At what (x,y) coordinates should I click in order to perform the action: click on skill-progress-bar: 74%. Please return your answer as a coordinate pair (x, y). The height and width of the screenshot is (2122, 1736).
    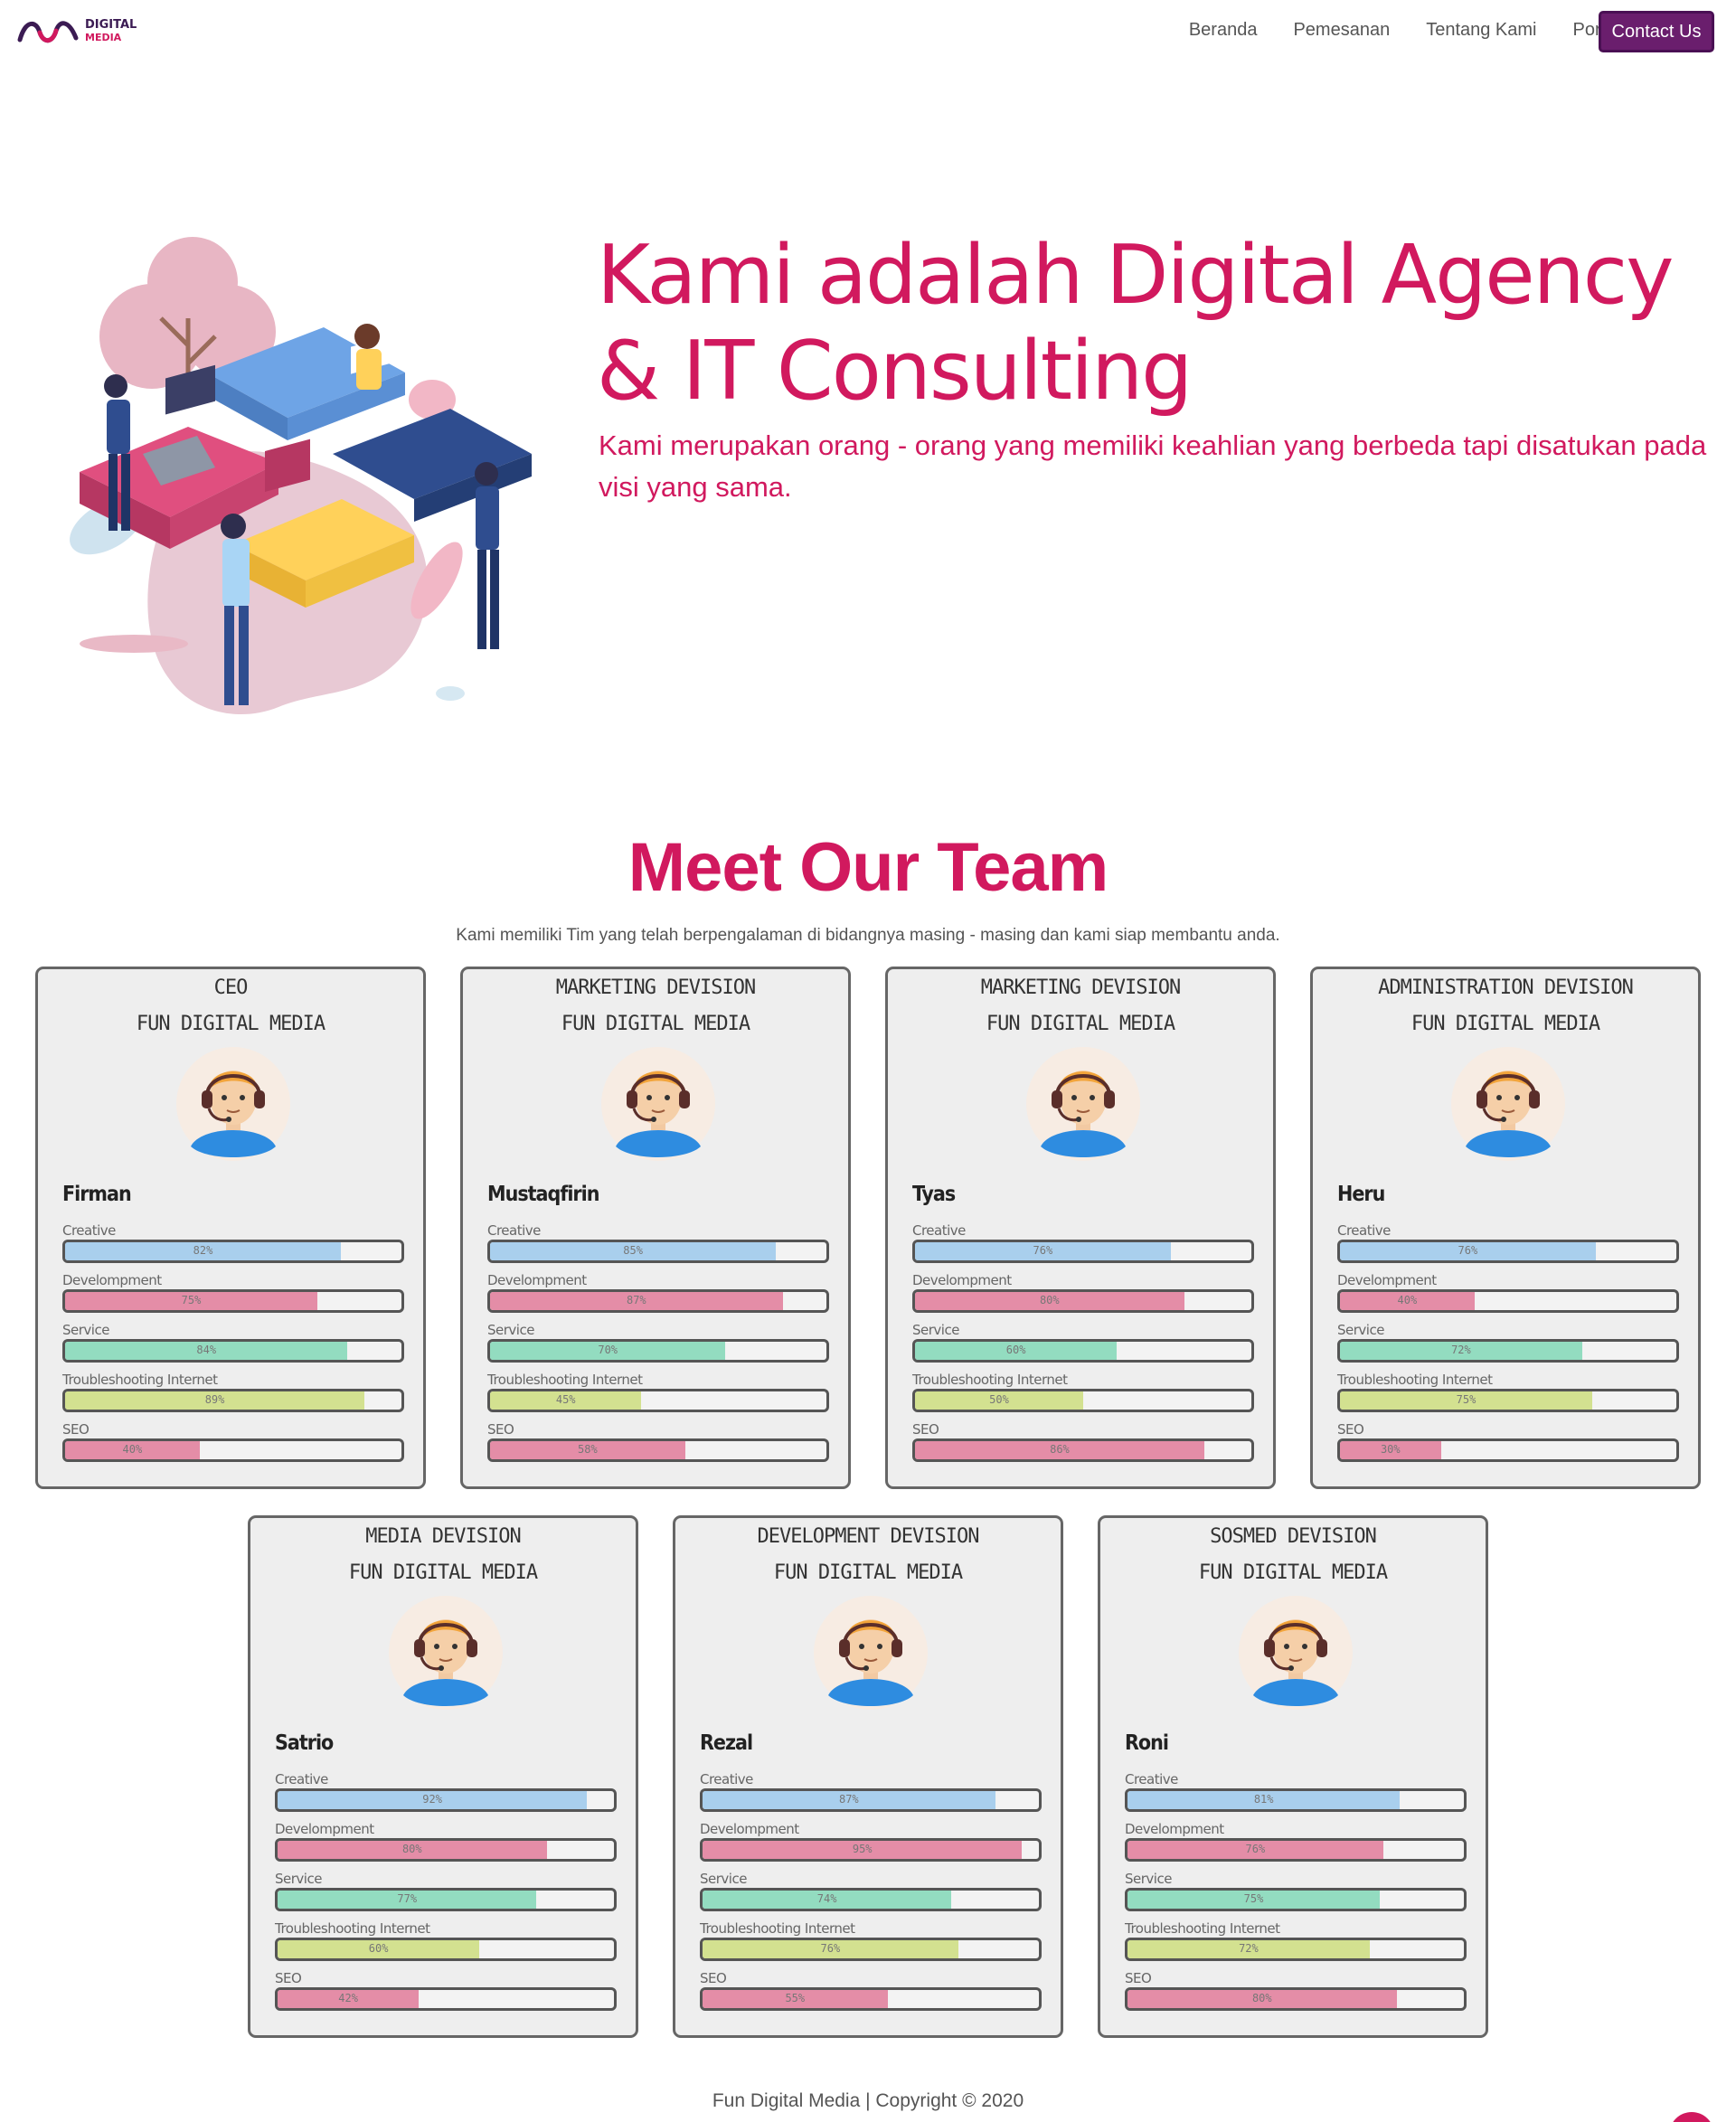
    Looking at the image, I should click on (871, 1900).